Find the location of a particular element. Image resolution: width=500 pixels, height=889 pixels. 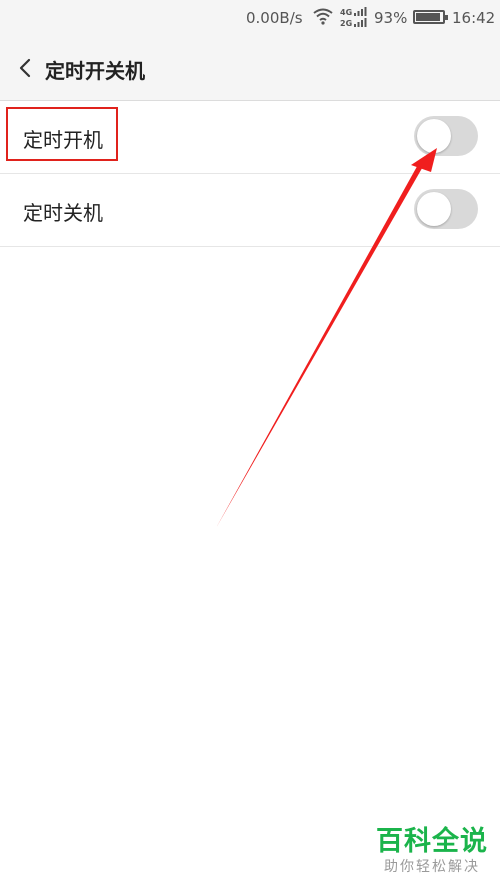

setting-label: 定时关机 is located at coordinates (63, 213).